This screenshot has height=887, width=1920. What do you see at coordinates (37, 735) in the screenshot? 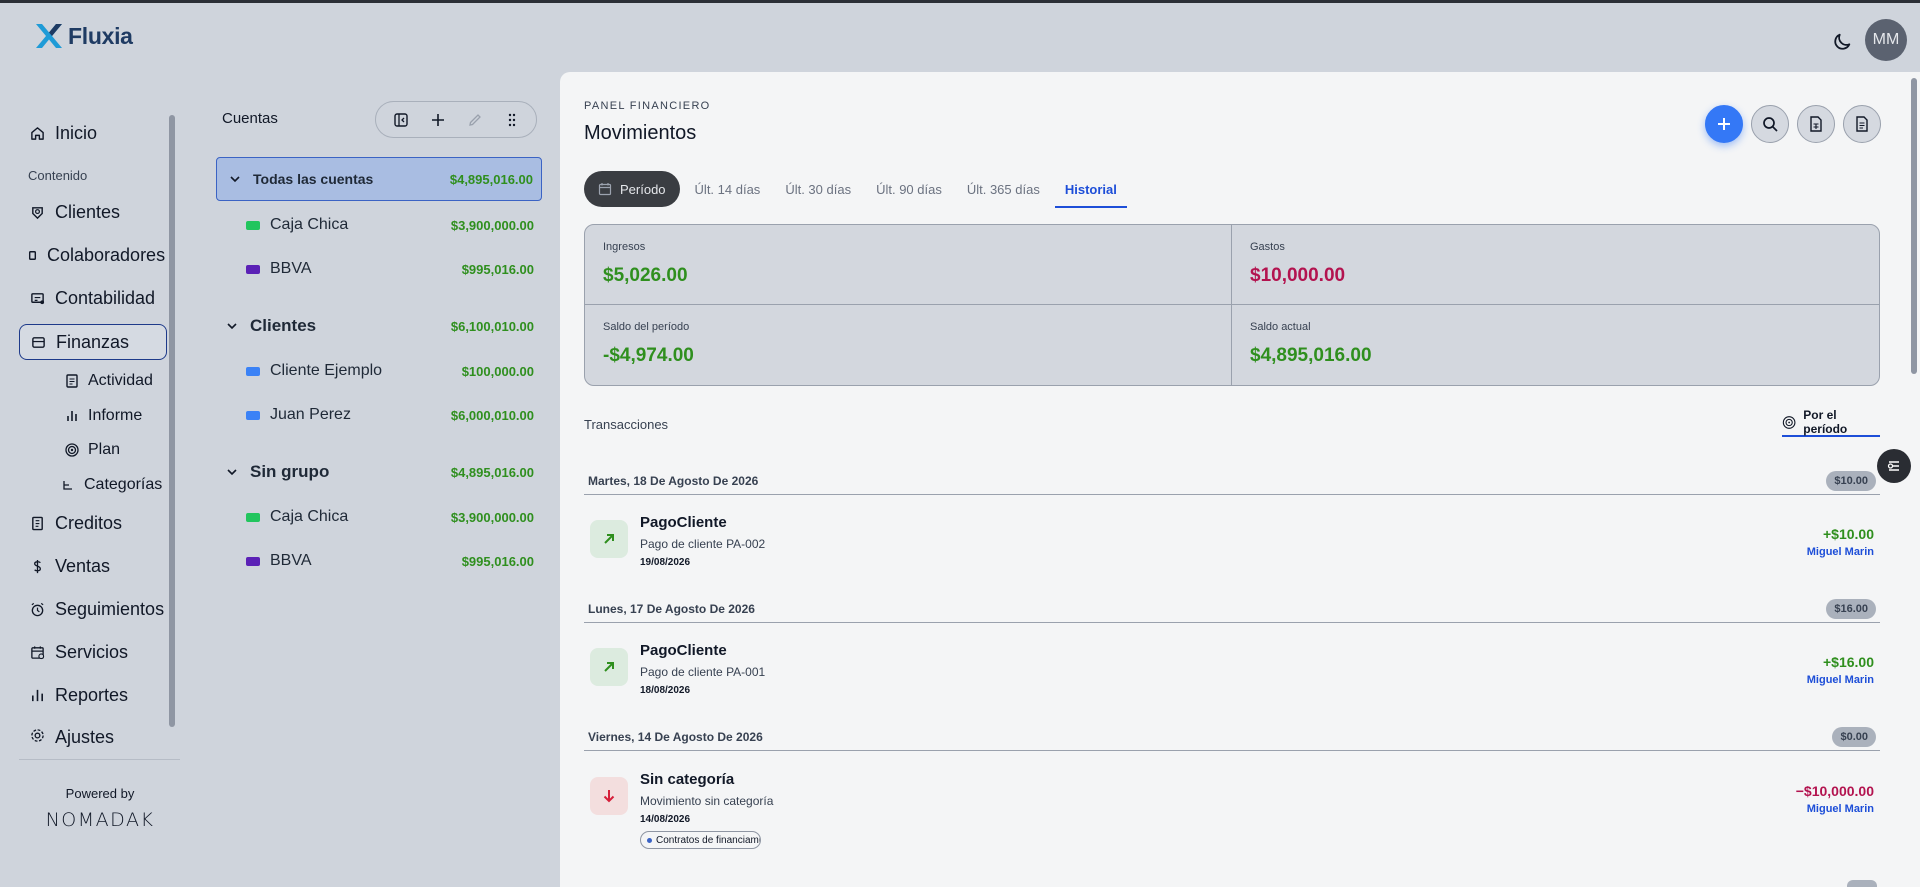
I see `gear-icon` at bounding box center [37, 735].